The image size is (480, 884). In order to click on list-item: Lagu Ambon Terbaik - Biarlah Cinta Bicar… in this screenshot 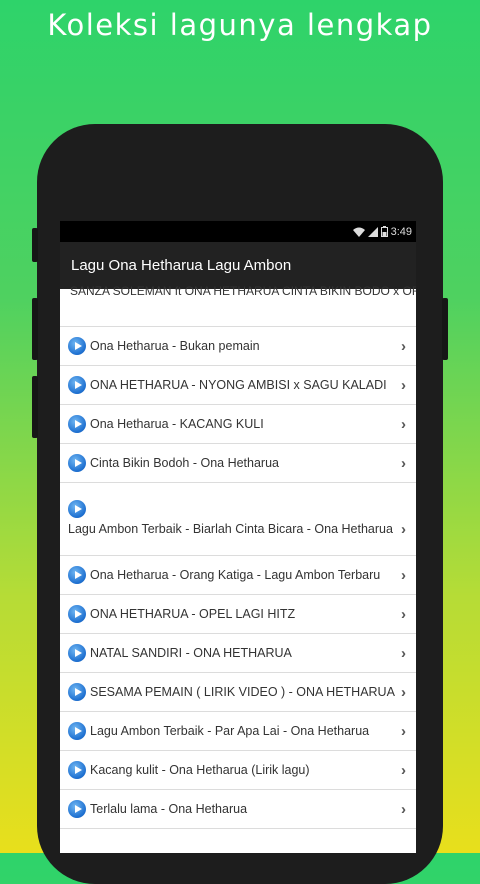, I will do `click(238, 519)`.